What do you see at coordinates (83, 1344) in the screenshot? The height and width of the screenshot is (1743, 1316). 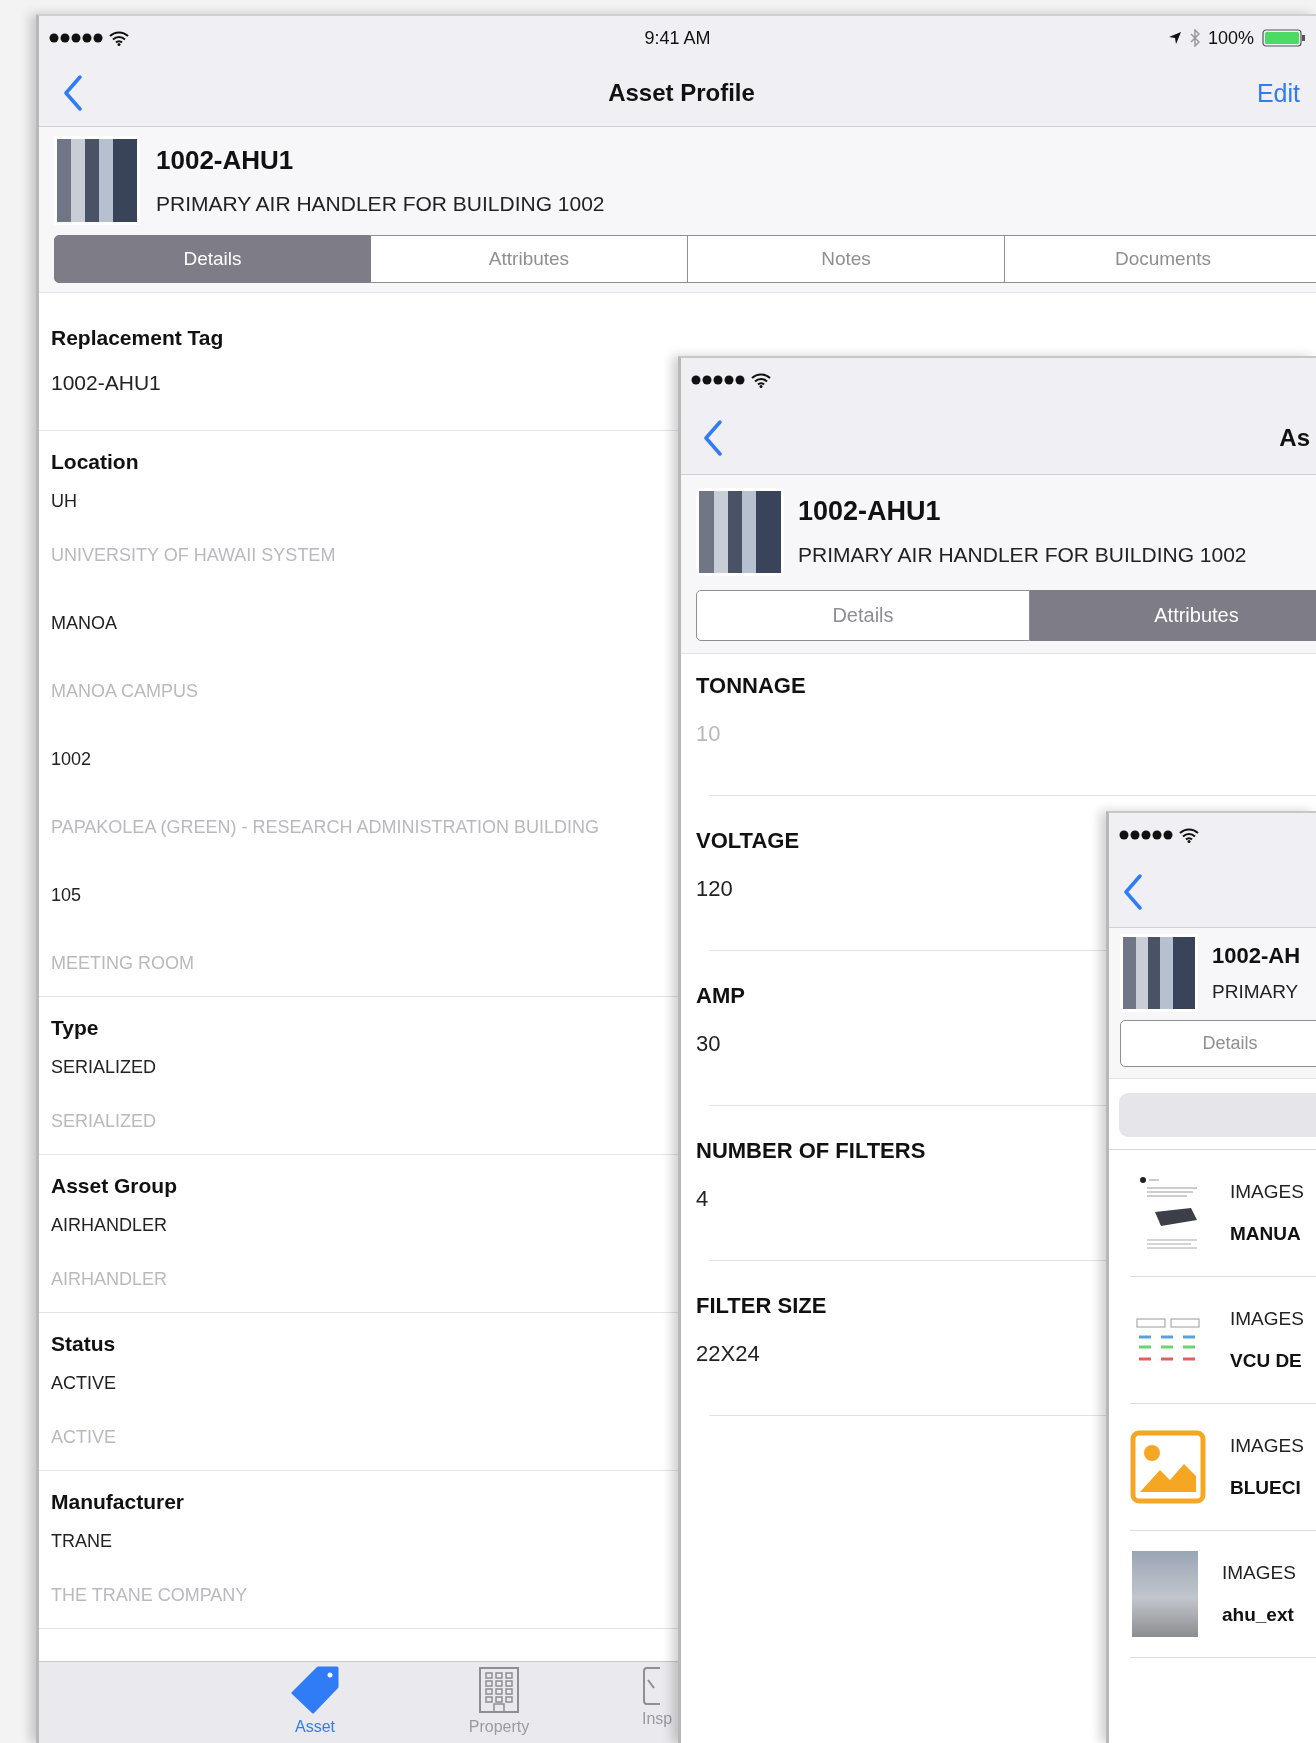 I see `field-label: Status` at bounding box center [83, 1344].